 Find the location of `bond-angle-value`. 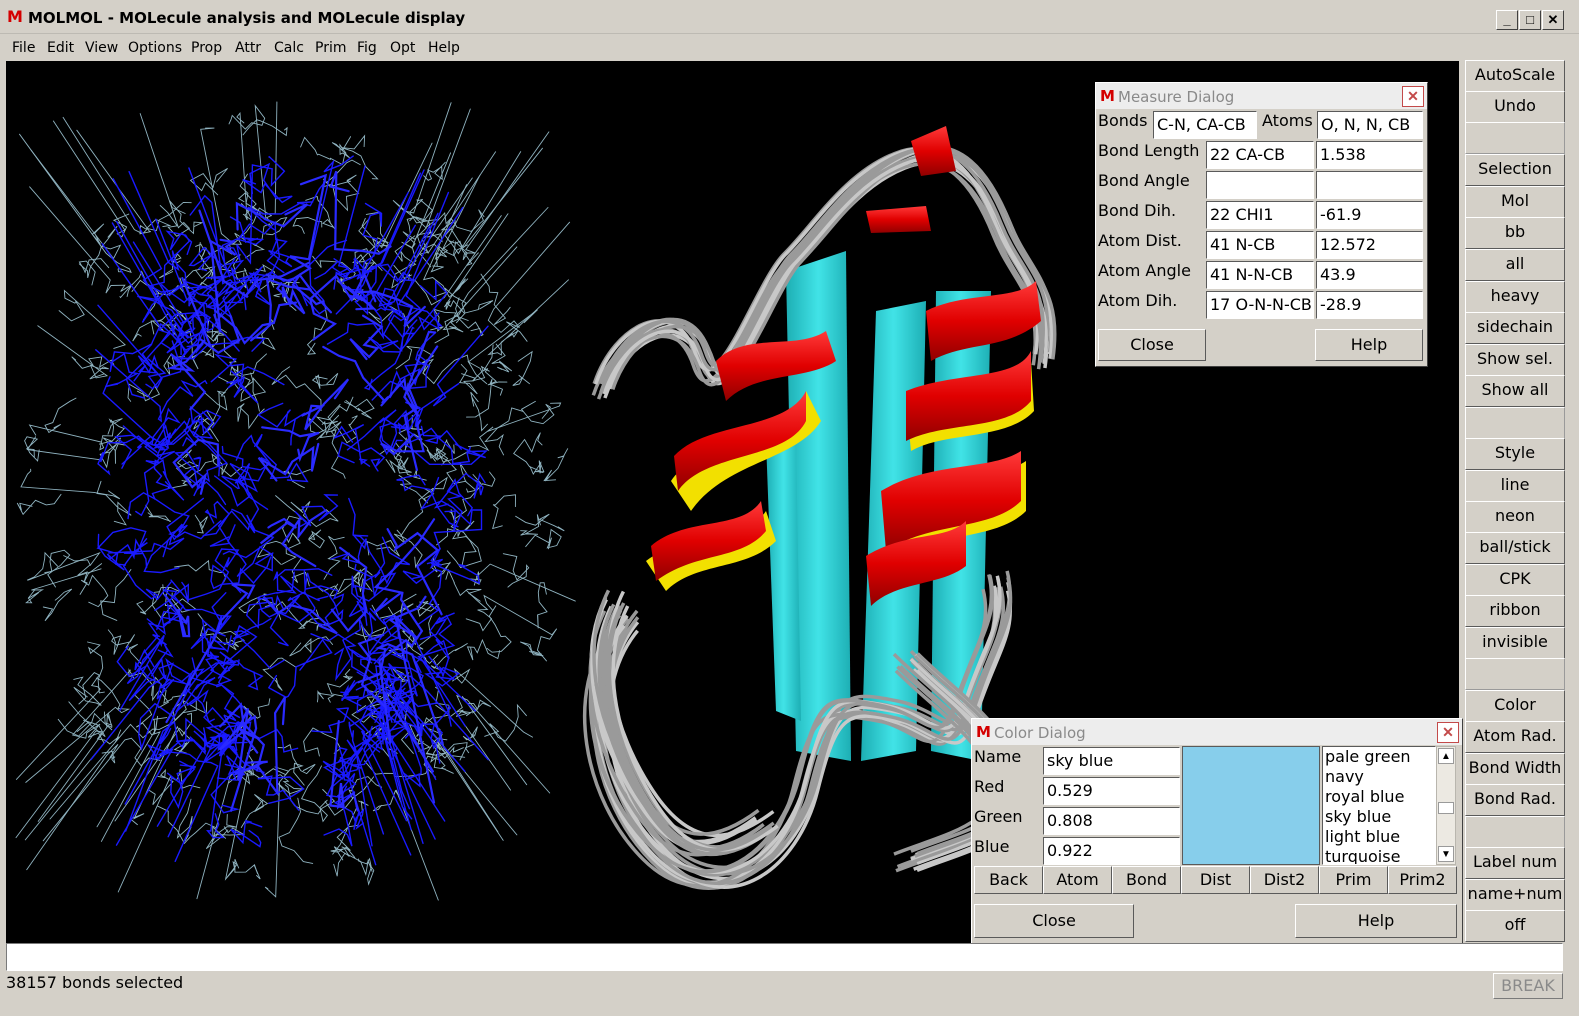

bond-angle-value is located at coordinates (1369, 185).